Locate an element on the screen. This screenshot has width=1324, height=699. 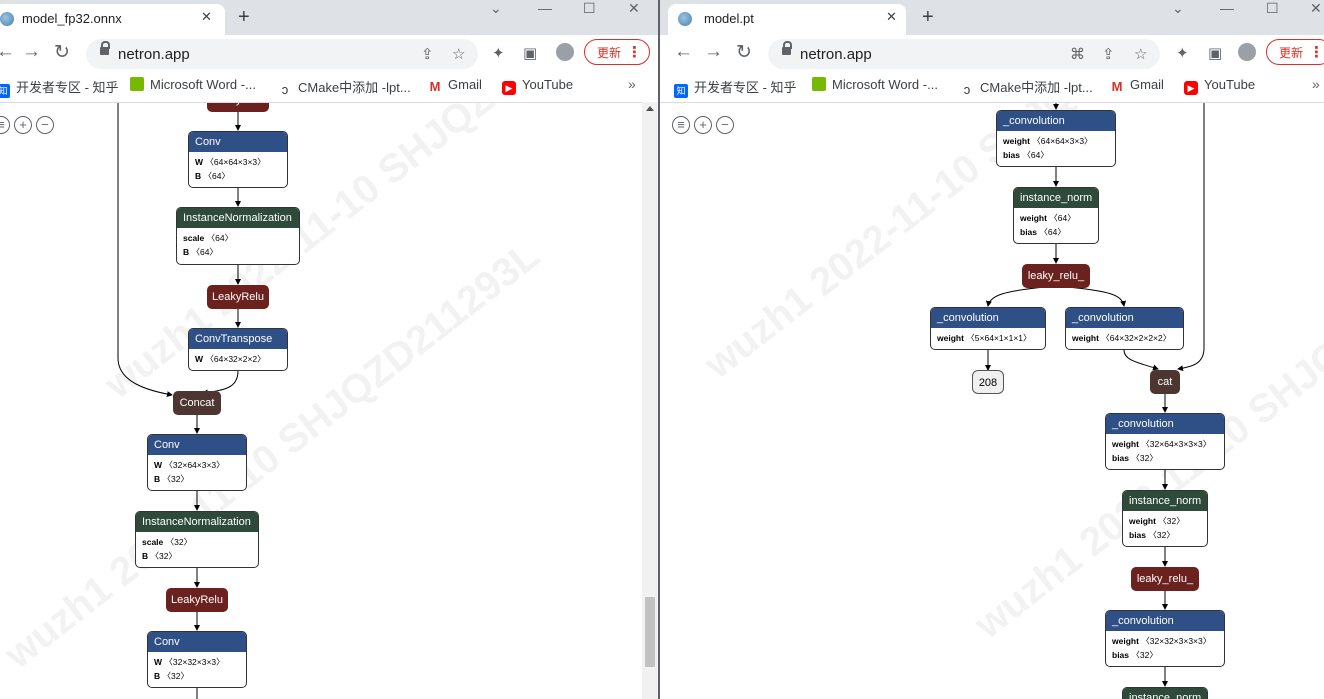
url-text: netron.app is located at coordinates (154, 54).